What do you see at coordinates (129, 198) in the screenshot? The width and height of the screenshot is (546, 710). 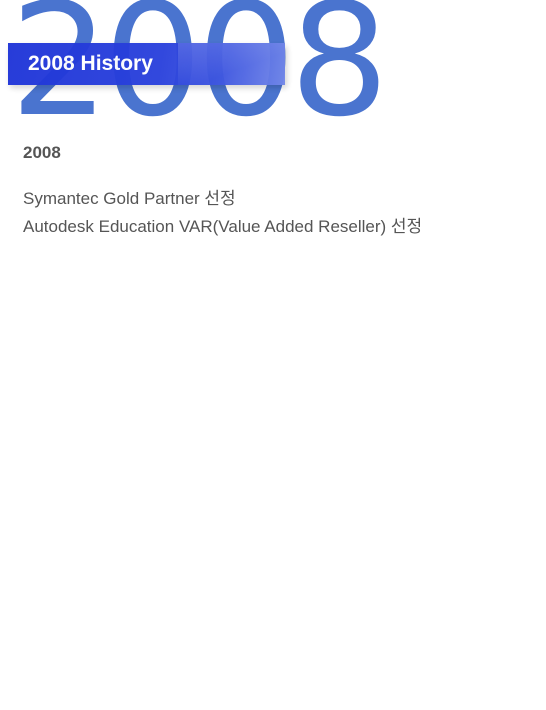 I see `history-event-item: Symantec Gold Partner 선정` at bounding box center [129, 198].